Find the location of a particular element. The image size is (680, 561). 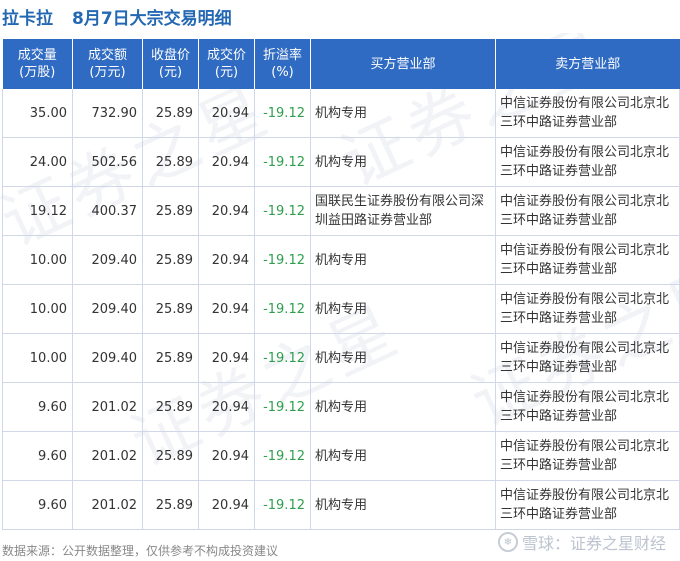

column-header-label: 成交额 is located at coordinates (107, 55).